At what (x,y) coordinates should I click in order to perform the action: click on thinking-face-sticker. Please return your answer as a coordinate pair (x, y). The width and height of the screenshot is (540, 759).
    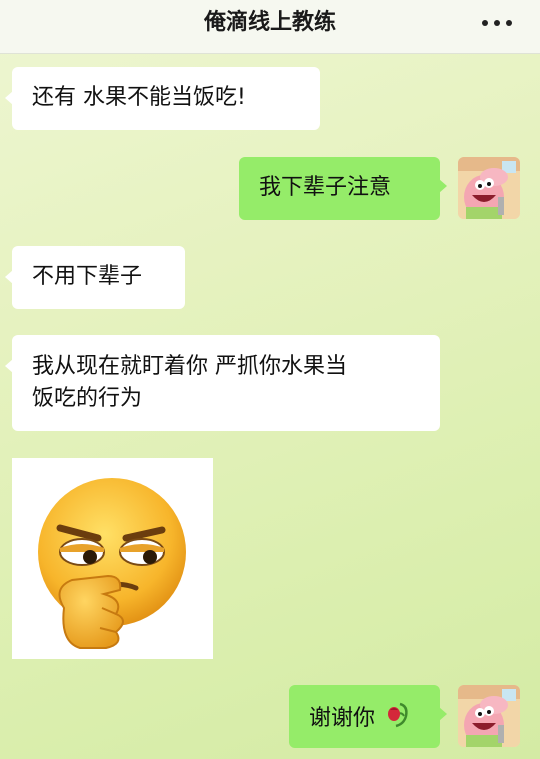
    Looking at the image, I should click on (112, 558).